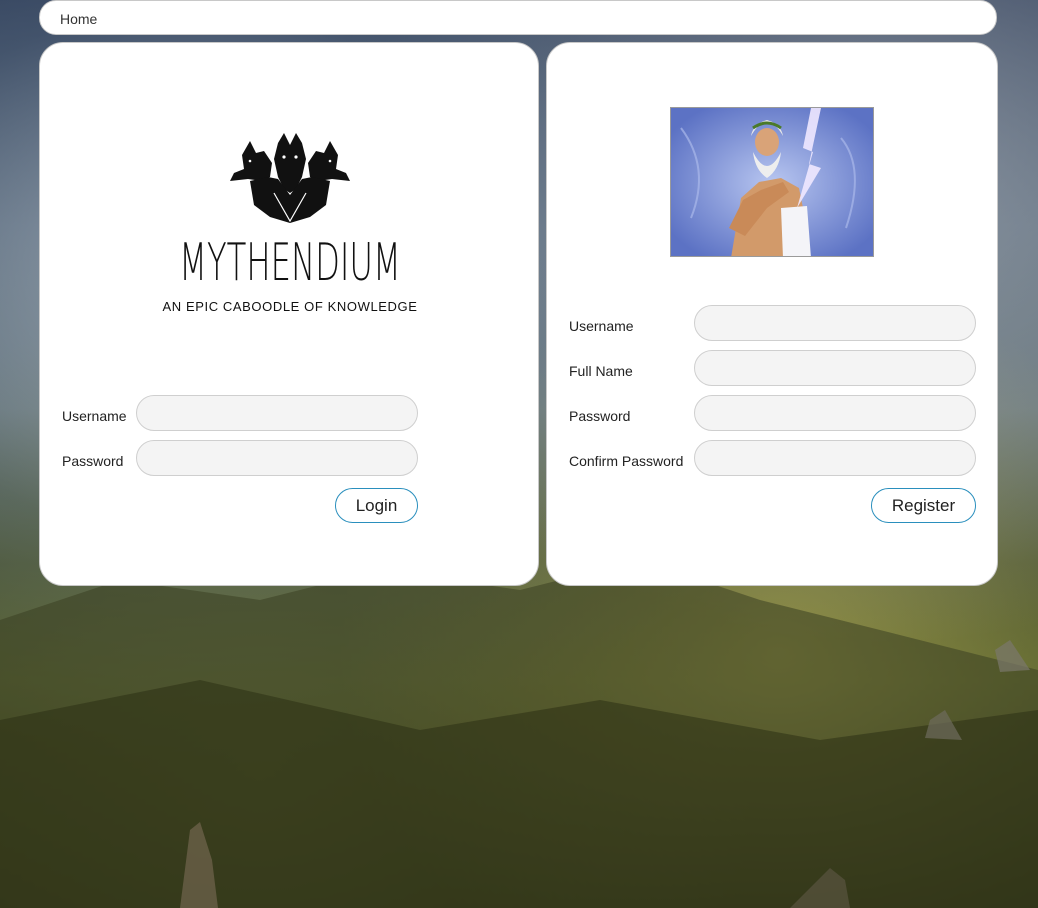  Describe the element at coordinates (78, 19) in the screenshot. I see `nav-home-link: Home` at that location.